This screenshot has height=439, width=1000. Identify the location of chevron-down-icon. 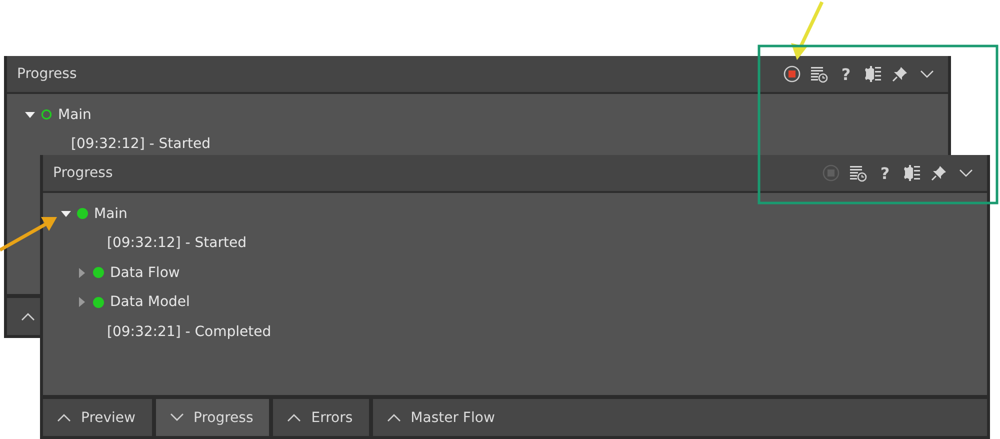
(177, 417).